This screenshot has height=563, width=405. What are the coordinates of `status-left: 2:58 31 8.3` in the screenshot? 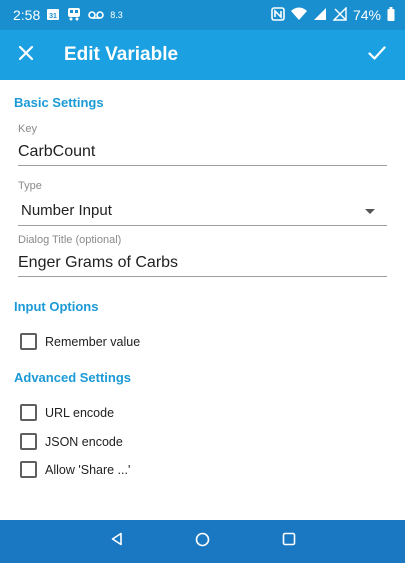 It's located at (68, 15).